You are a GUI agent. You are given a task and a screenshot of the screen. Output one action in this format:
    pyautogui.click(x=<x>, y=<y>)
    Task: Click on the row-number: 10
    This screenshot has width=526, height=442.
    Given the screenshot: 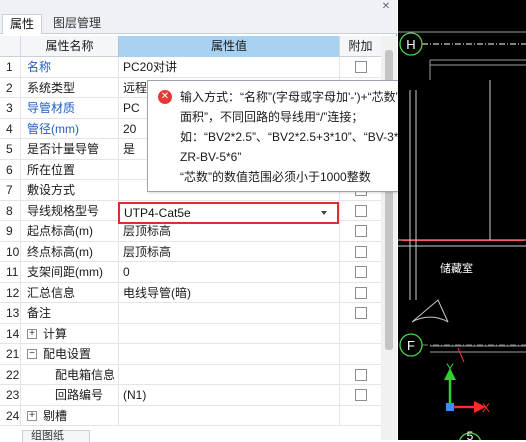 What is the action you would take?
    pyautogui.click(x=13, y=251)
    